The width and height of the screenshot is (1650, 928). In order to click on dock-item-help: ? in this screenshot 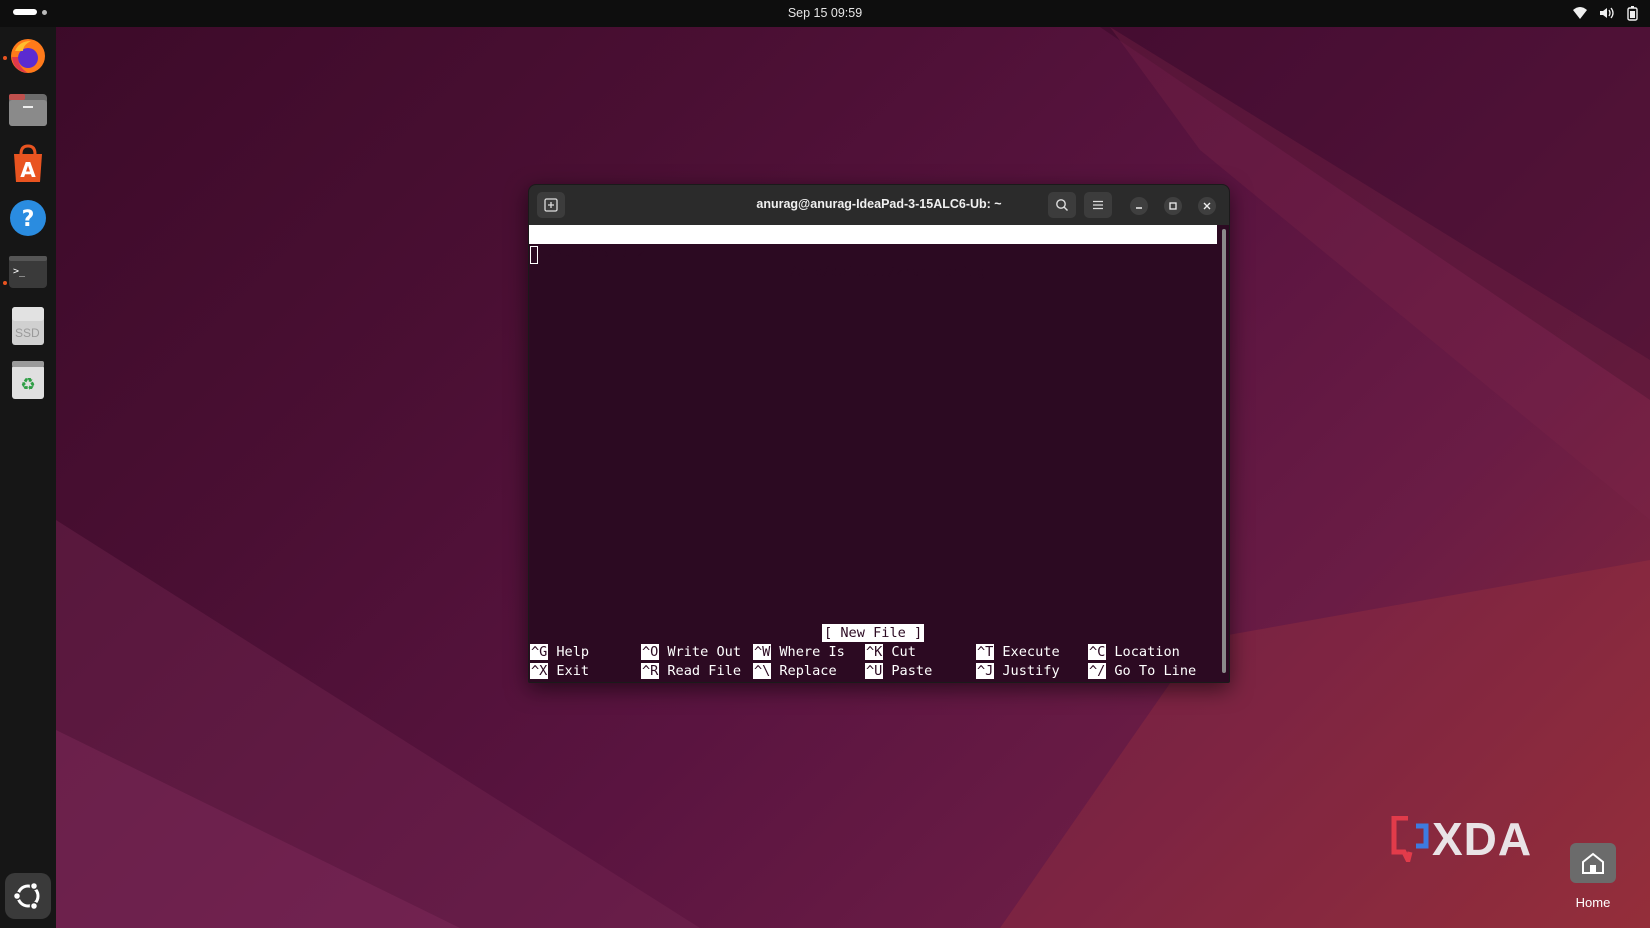, I will do `click(28, 218)`.